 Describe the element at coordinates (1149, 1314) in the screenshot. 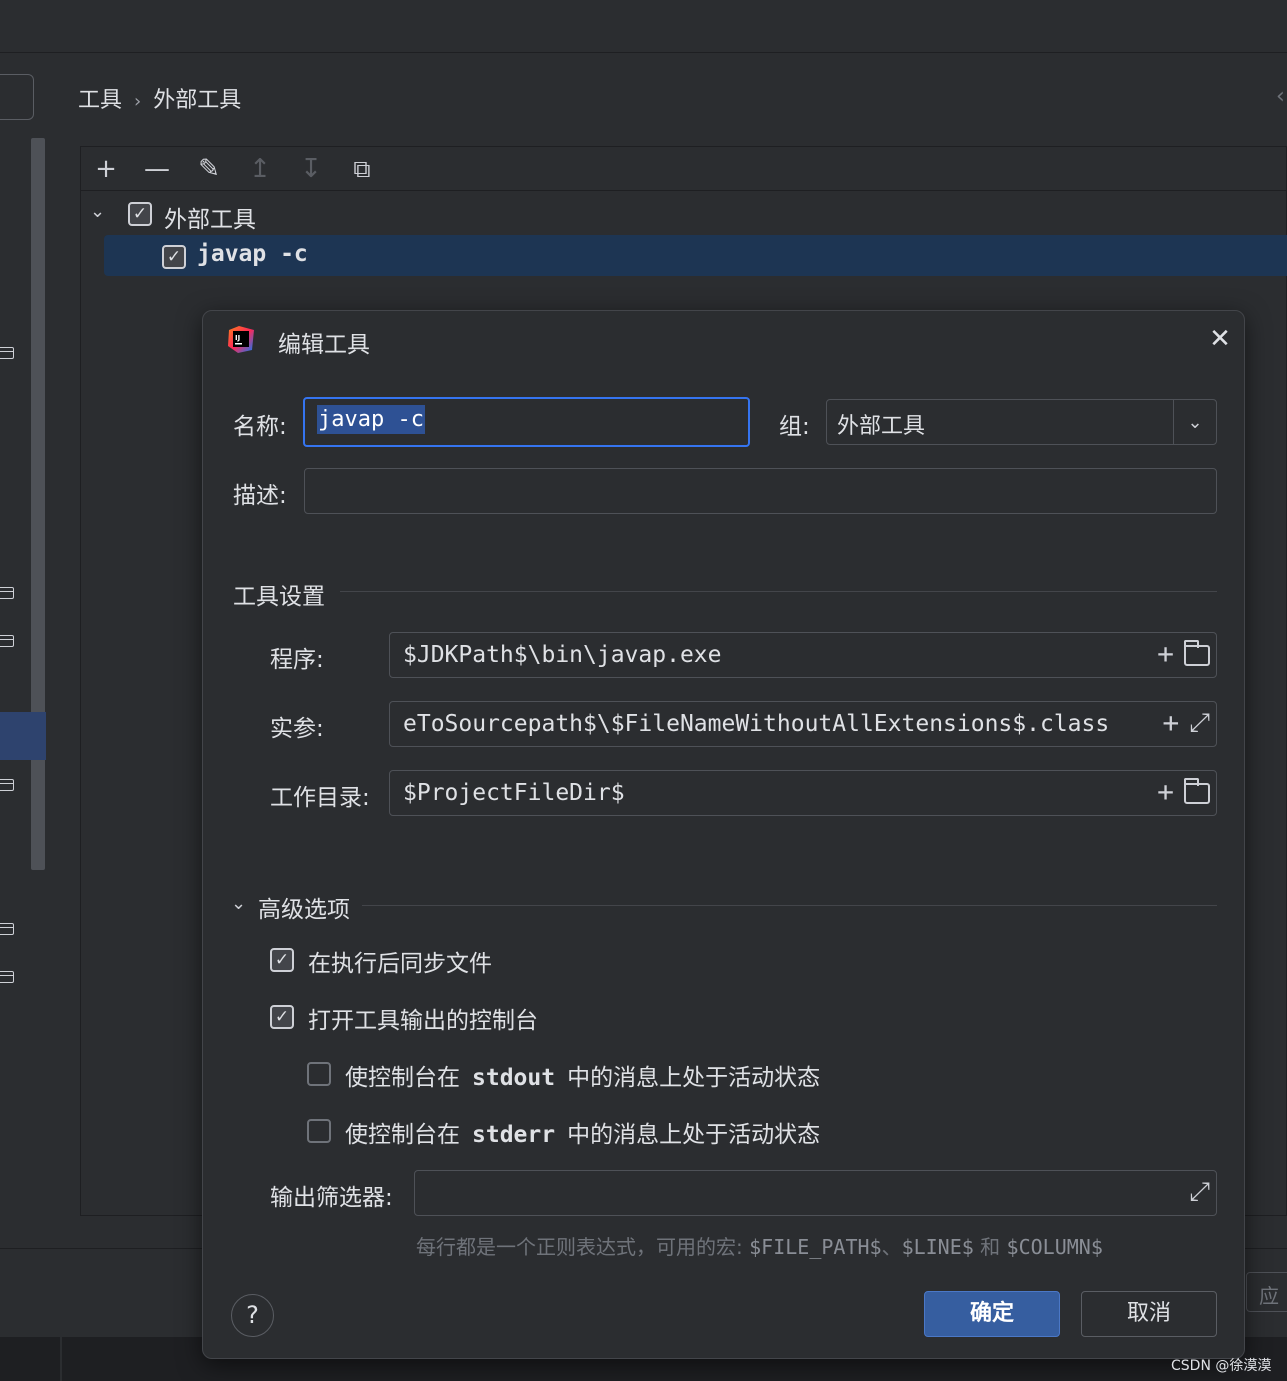

I see `cancel-button: 取消` at that location.